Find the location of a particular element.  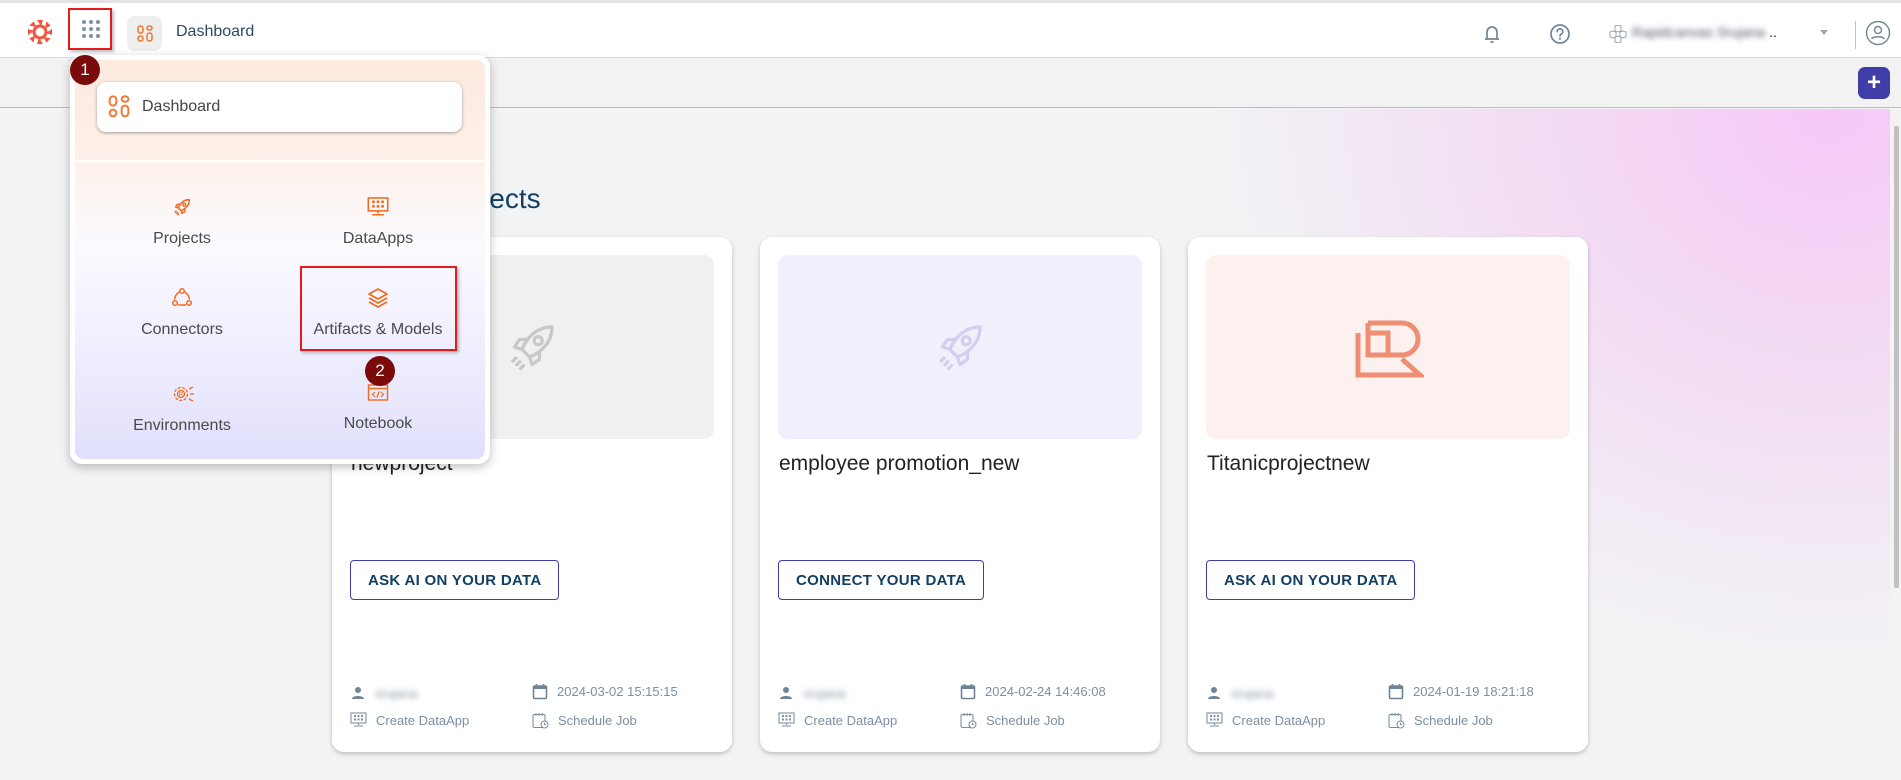

header-divider is located at coordinates (1855, 35).